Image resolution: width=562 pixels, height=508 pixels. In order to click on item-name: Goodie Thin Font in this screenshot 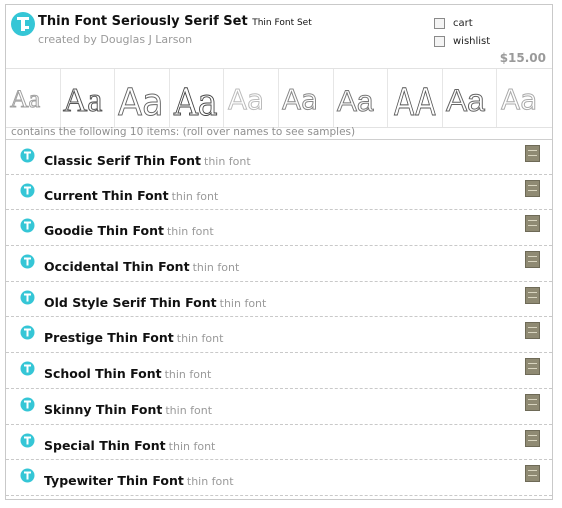, I will do `click(104, 230)`.